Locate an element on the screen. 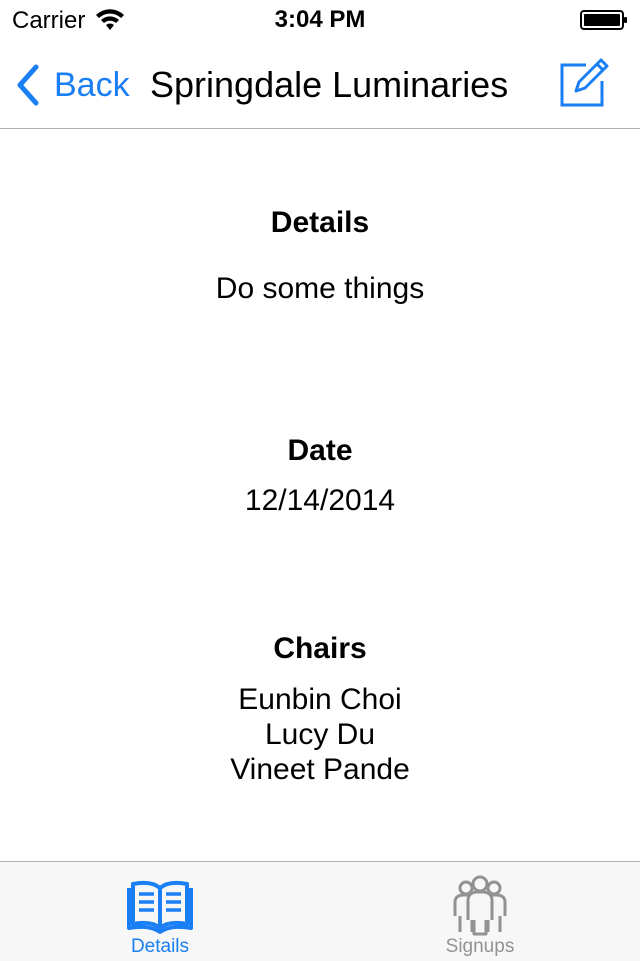 Image resolution: width=640 pixels, height=961 pixels. navigation-bar: Back Springdale Luminaries is located at coordinates (320, 84).